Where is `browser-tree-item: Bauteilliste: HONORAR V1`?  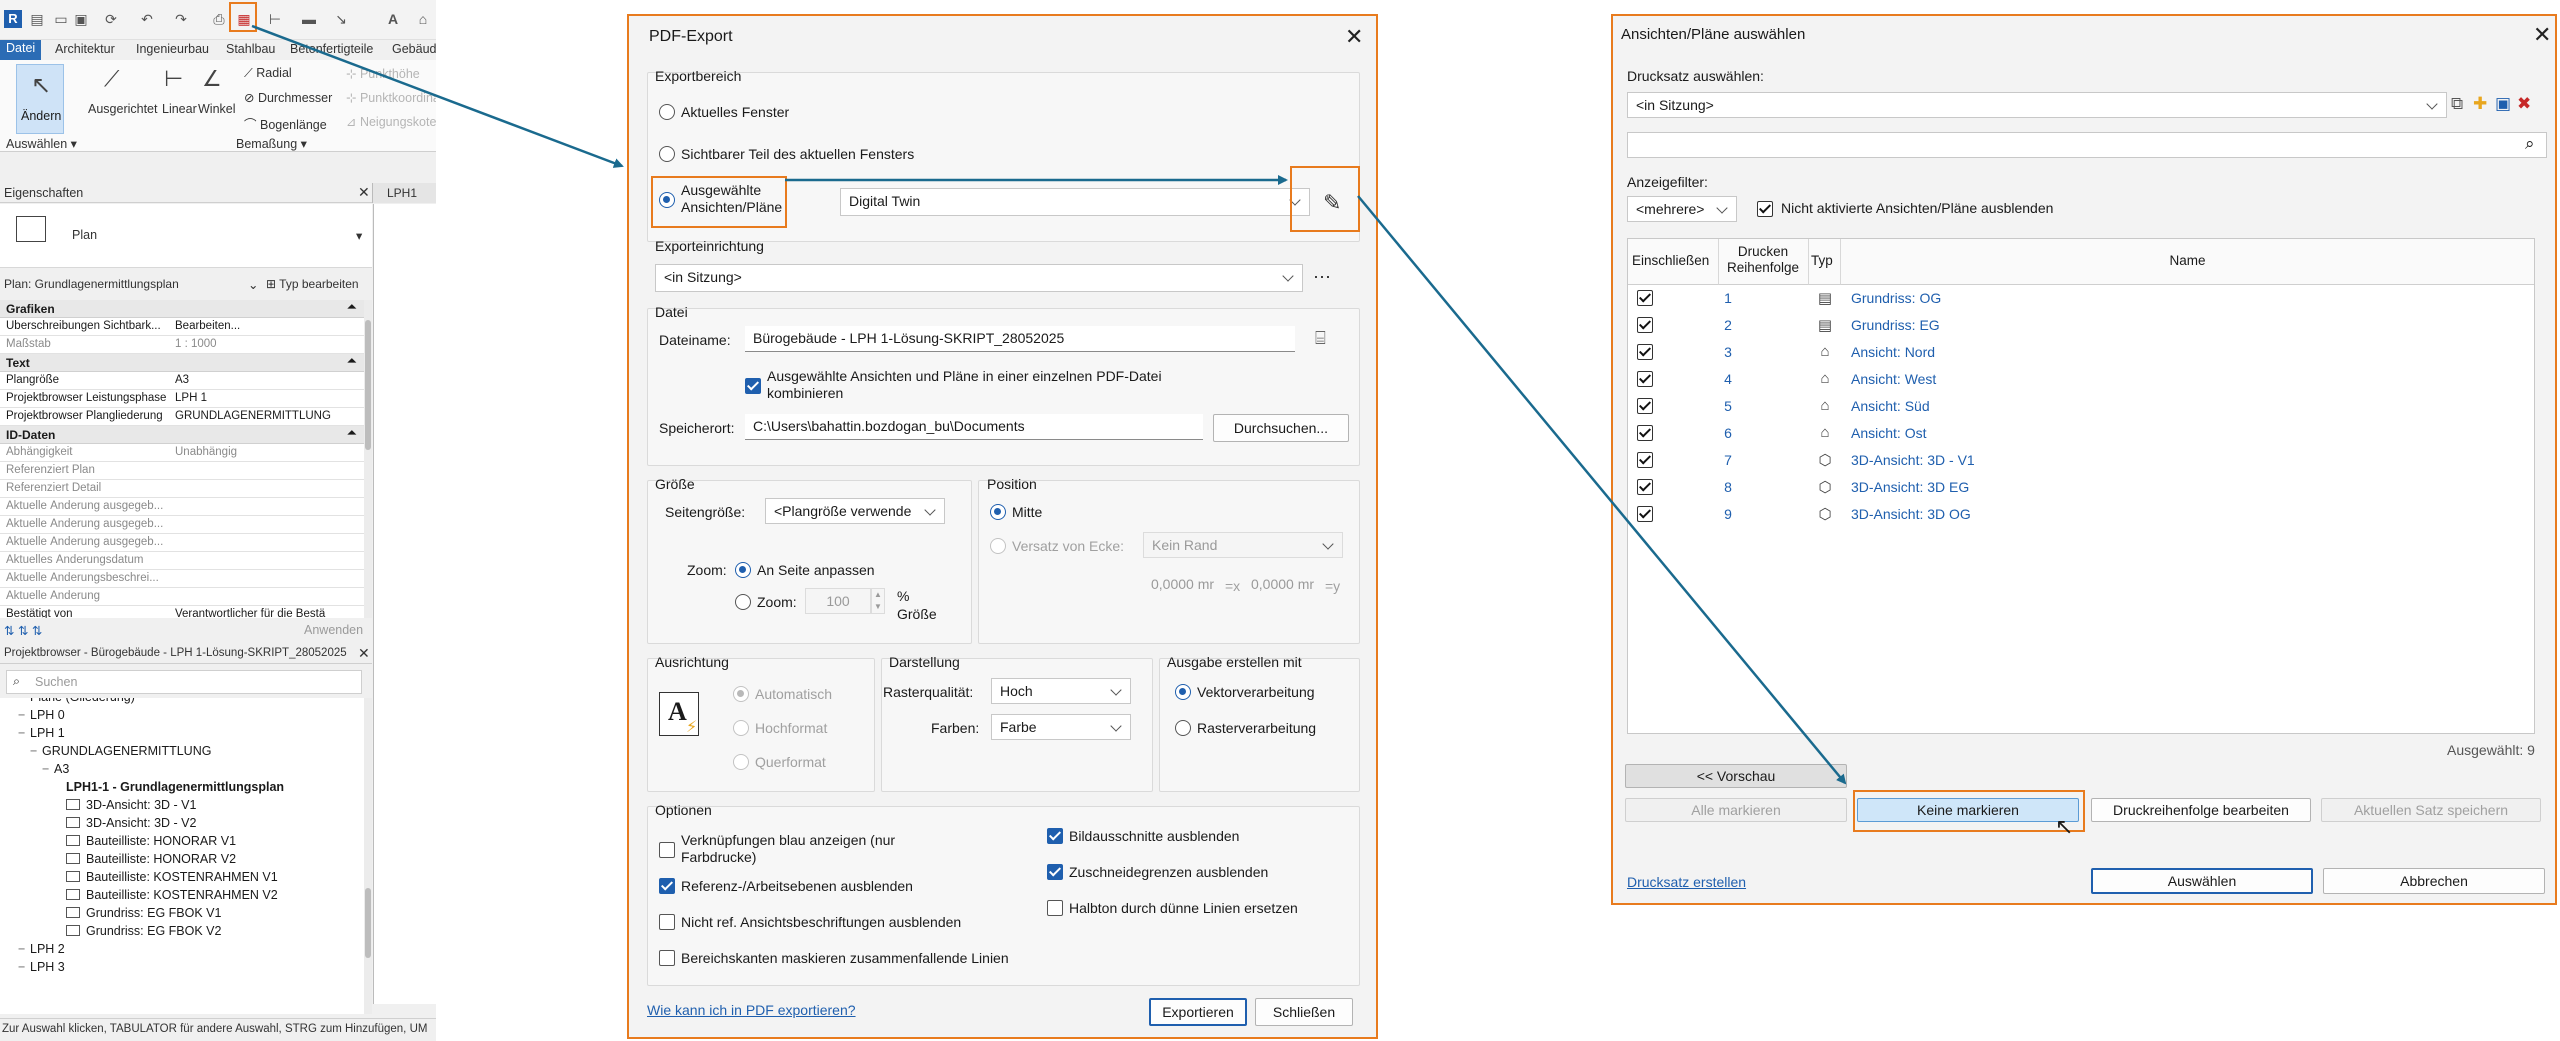 browser-tree-item: Bauteilliste: HONORAR V1 is located at coordinates (151, 841).